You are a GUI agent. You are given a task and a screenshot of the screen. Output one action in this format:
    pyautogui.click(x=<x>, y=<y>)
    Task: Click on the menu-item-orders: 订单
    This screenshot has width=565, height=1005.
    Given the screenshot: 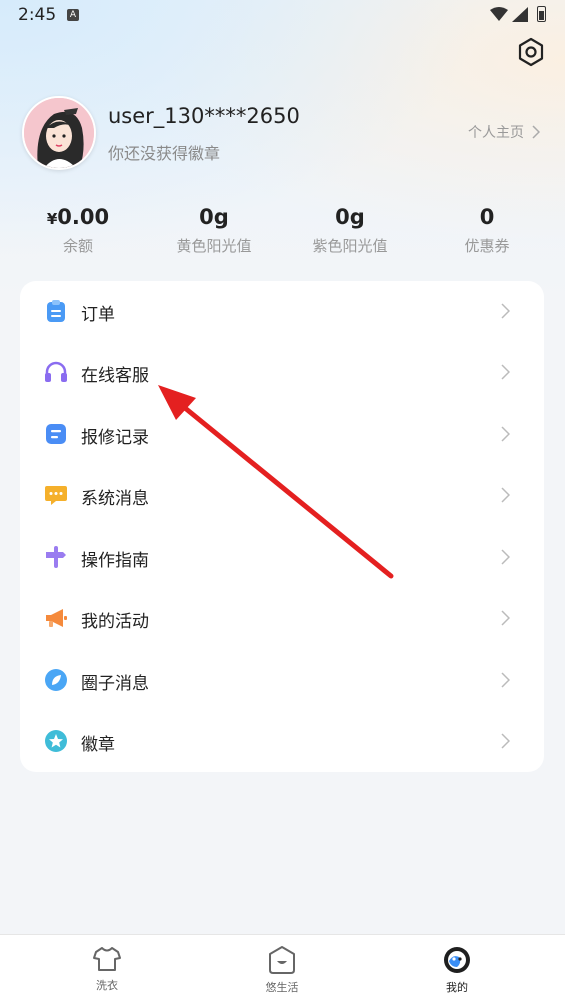 What is the action you would take?
    pyautogui.click(x=282, y=311)
    